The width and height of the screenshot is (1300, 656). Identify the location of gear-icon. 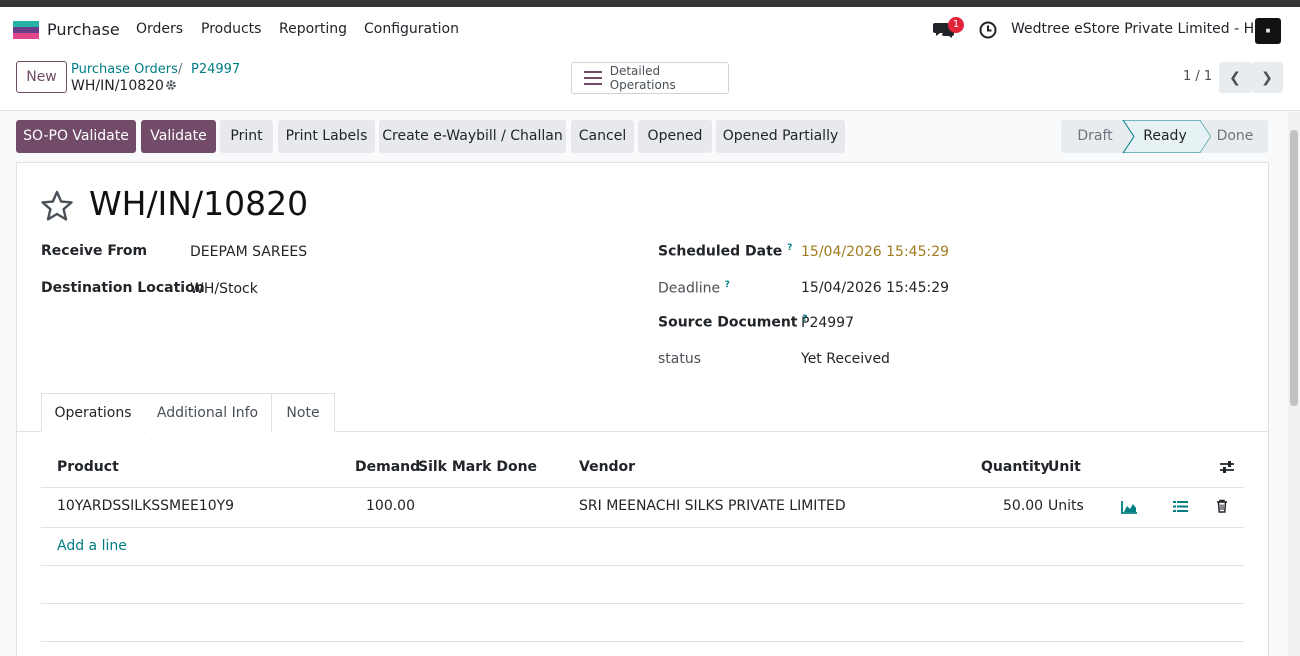
(171, 85).